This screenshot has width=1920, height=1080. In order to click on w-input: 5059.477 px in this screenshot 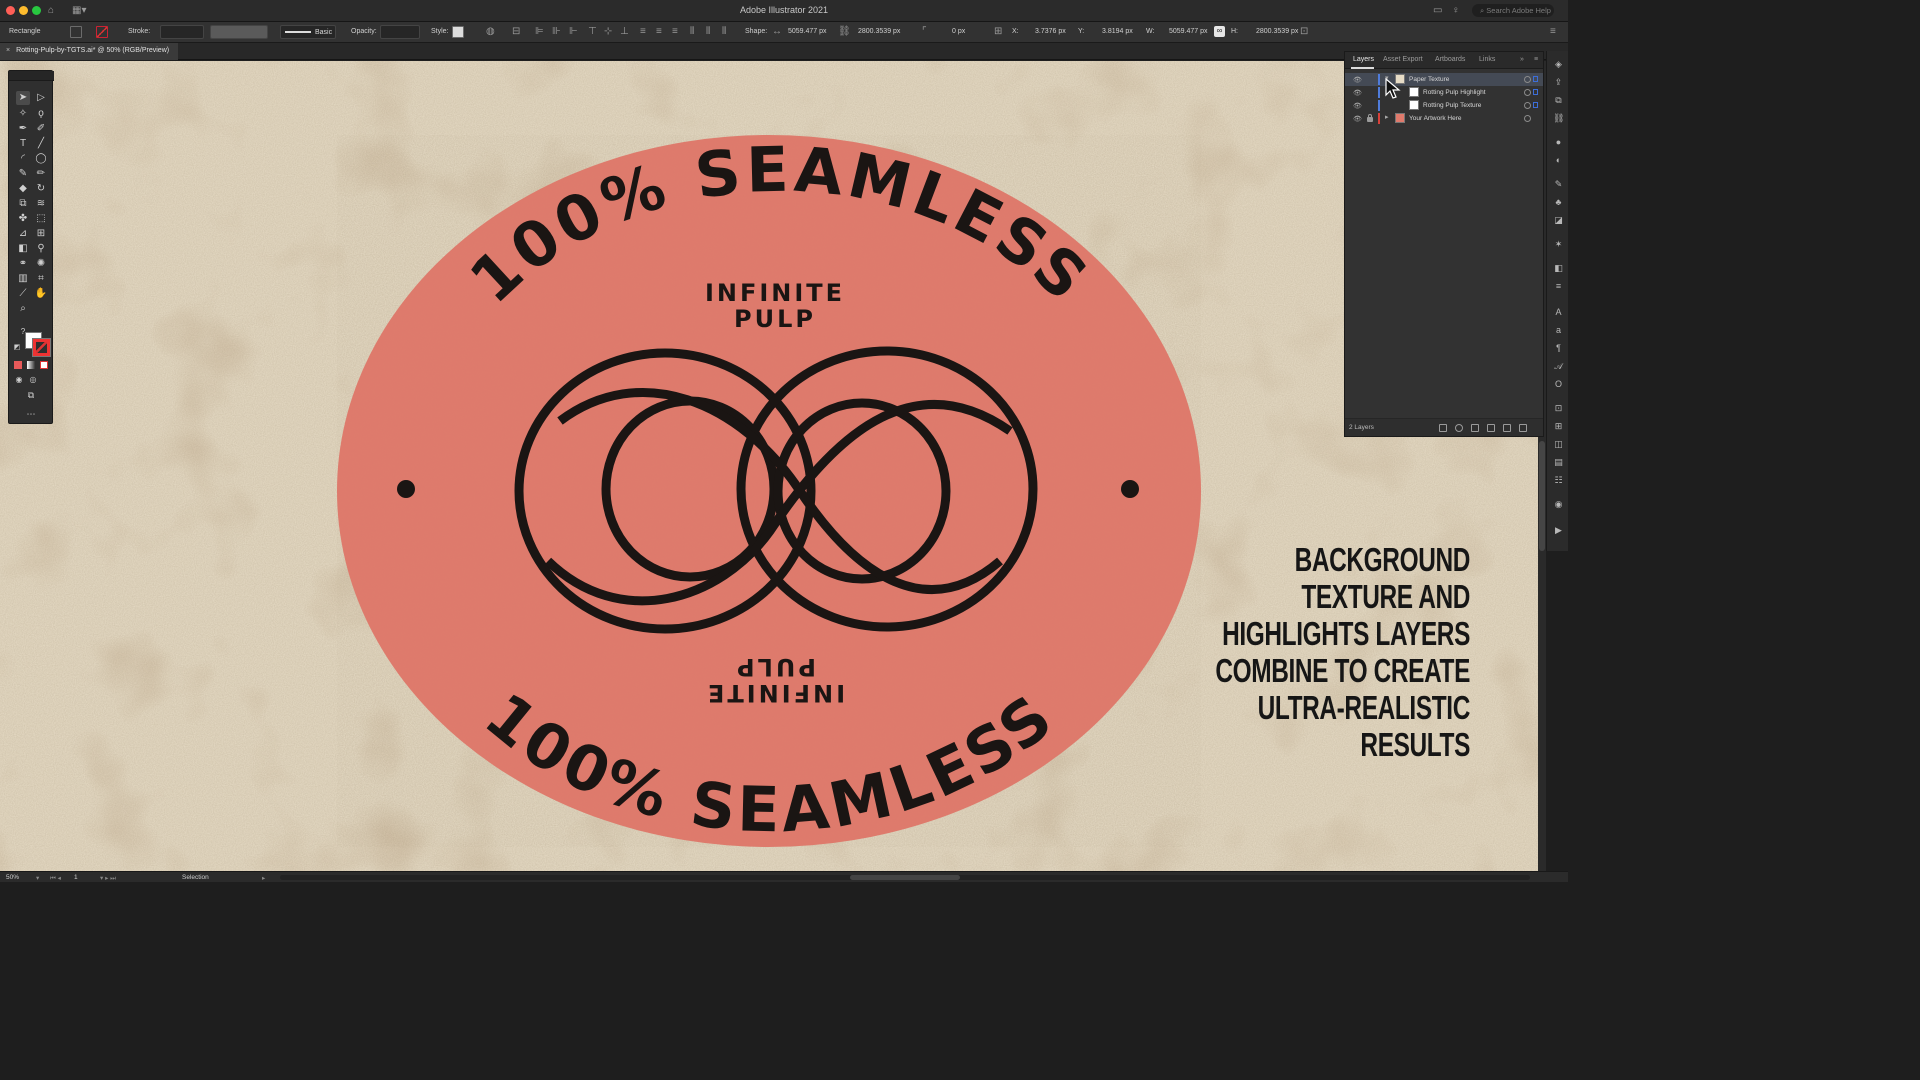, I will do `click(1188, 31)`.